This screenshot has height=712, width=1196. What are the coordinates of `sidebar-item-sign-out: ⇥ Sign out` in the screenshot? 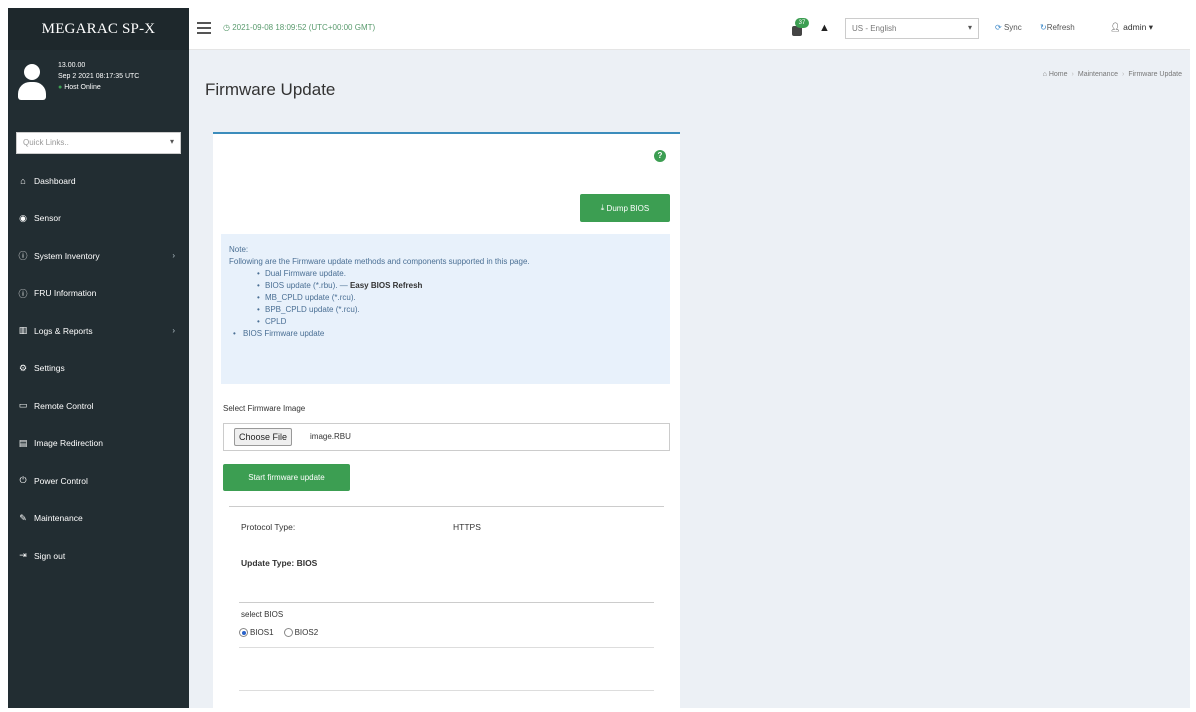 It's located at (98, 556).